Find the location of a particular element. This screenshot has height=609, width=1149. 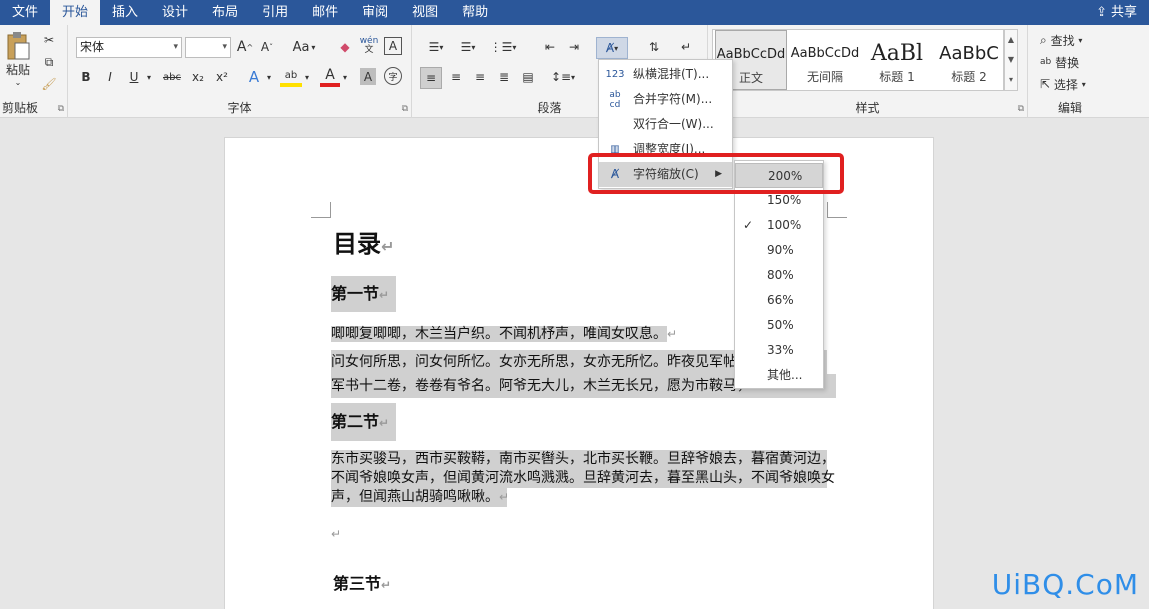

change-case-button: Aa ▾ is located at coordinates (304, 47).